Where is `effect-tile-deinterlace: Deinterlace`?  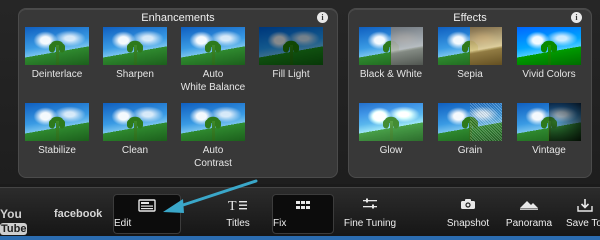 effect-tile-deinterlace: Deinterlace is located at coordinates (57, 54).